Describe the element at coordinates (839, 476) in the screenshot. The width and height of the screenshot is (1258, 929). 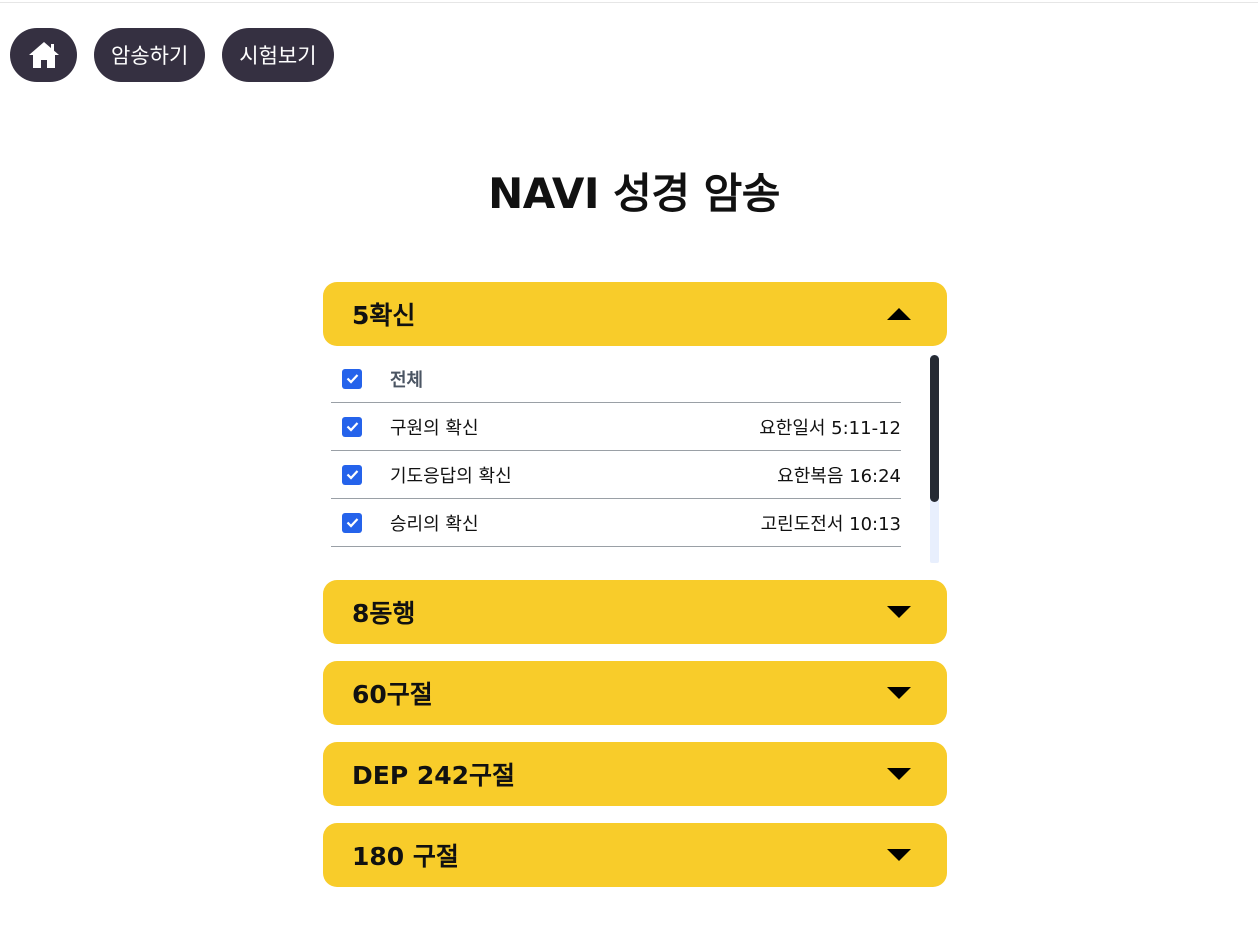
I see `verse-reference: 요한복음 16:24` at that location.